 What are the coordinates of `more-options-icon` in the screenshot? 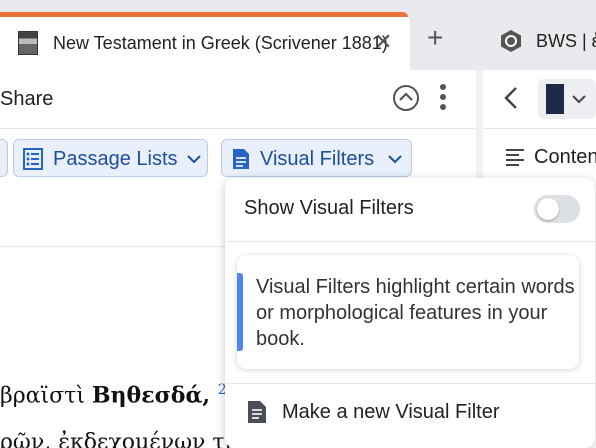 It's located at (443, 98).